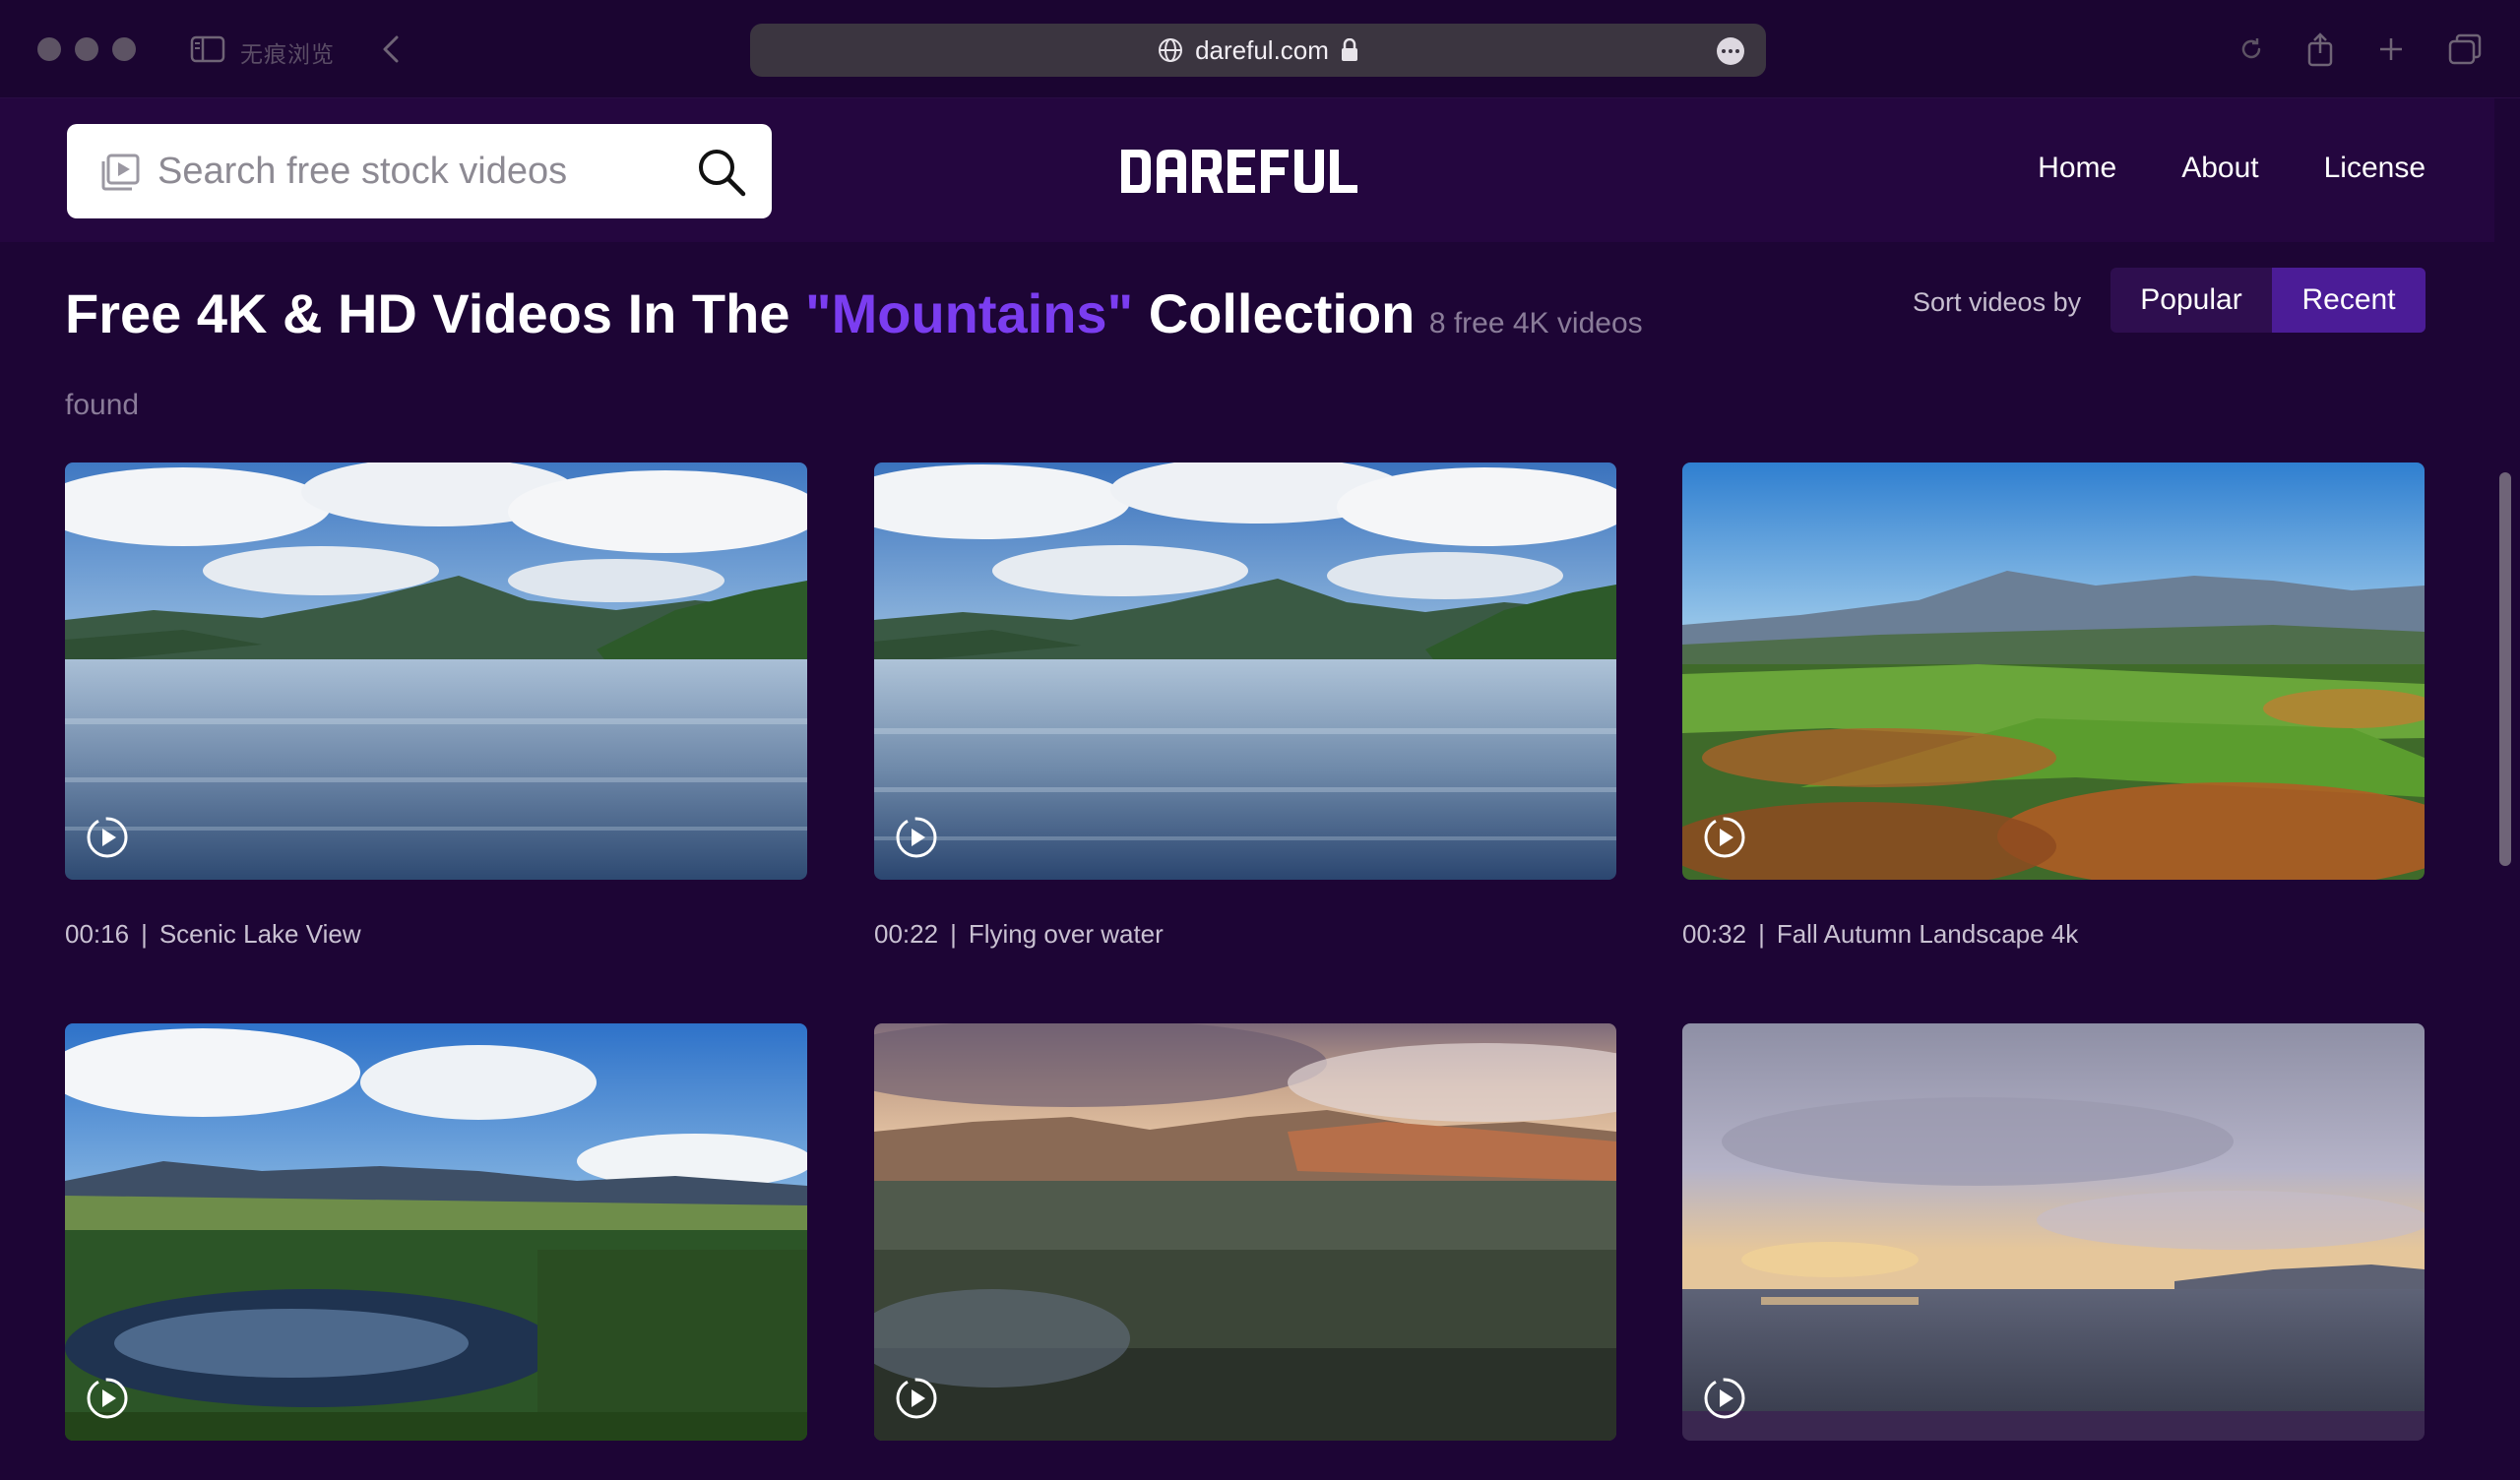 This screenshot has width=2520, height=1480. I want to click on sunset-sea-image, so click(2053, 1232).